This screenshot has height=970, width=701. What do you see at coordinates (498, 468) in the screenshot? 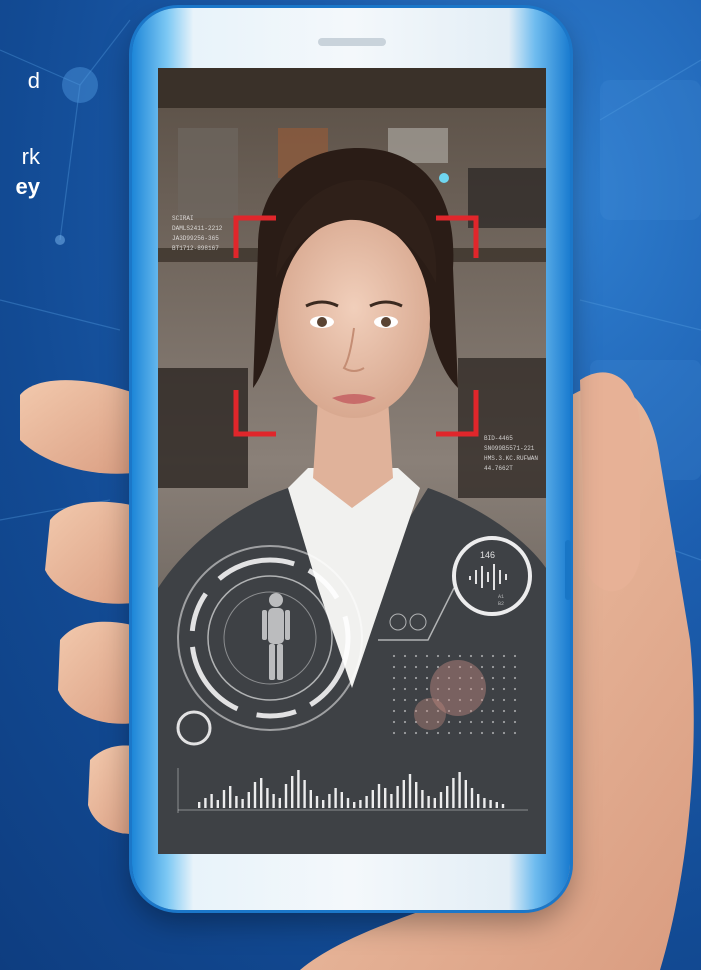
I see `svg-text: 44.7662T` at bounding box center [498, 468].